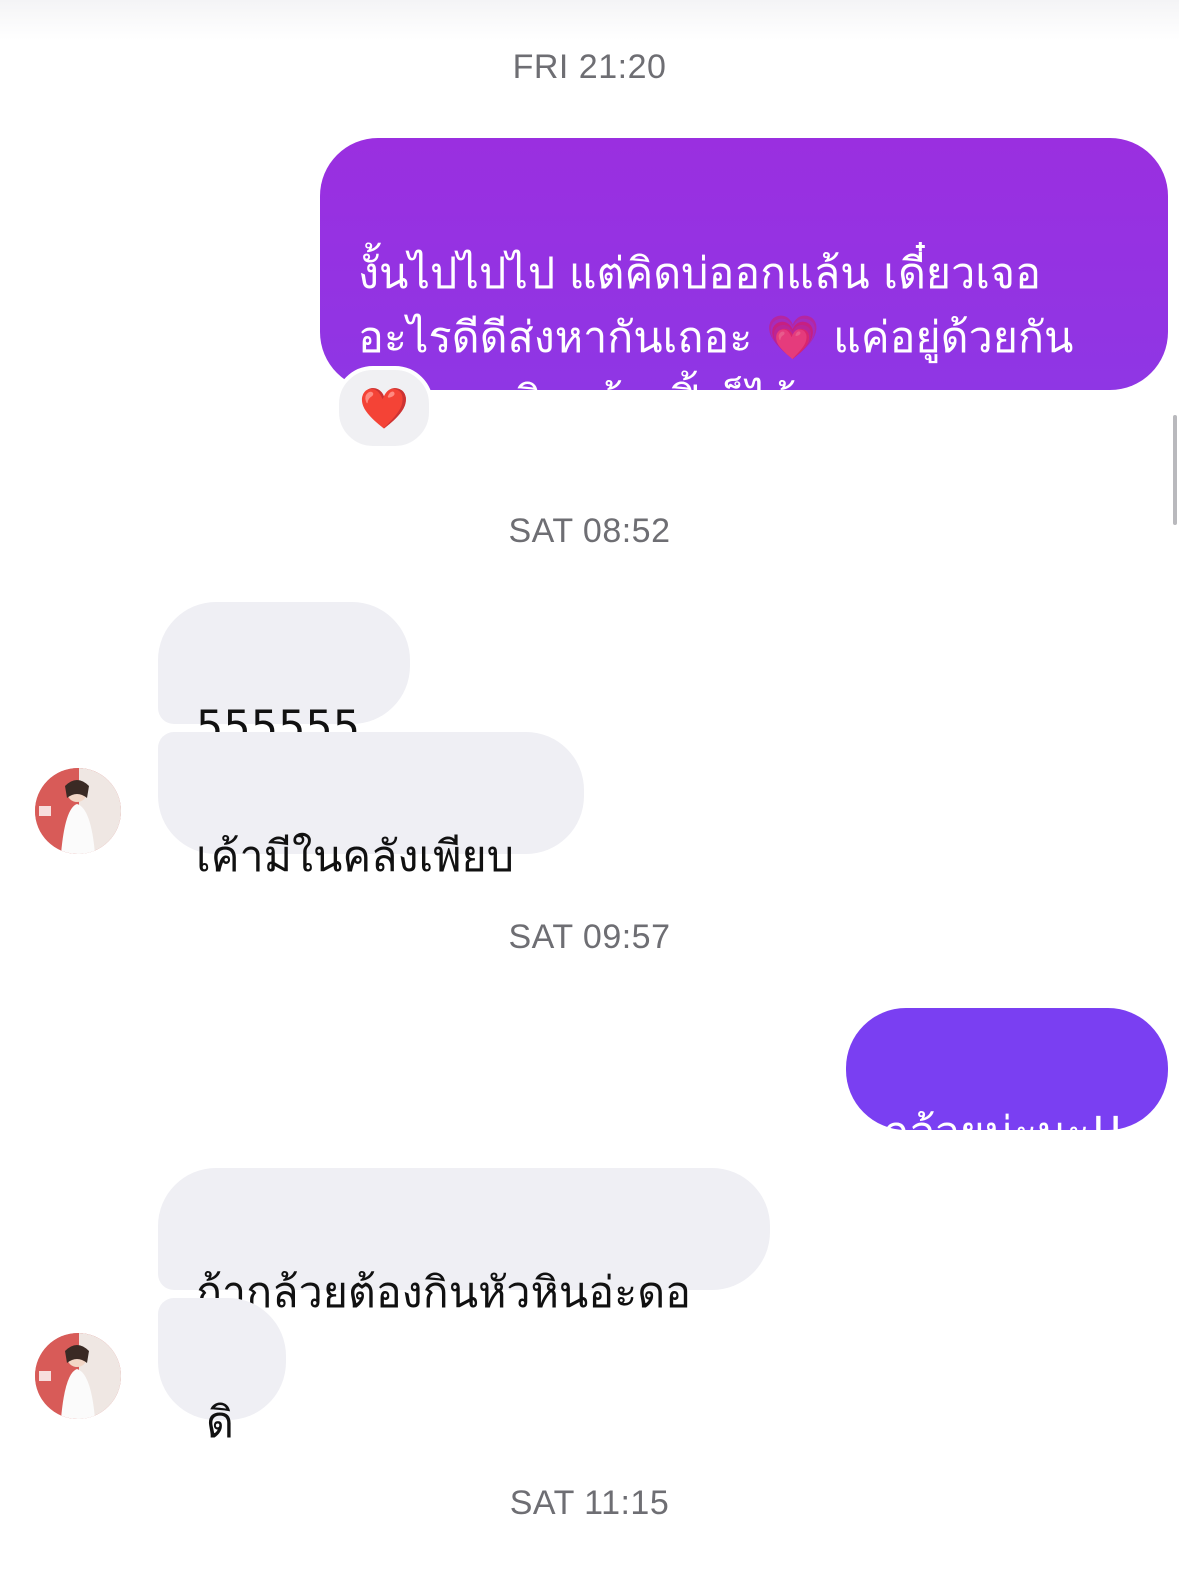  Describe the element at coordinates (1007, 1083) in the screenshot. I see `outgoing-message-bubble: กล้วยน่ะนะ!!` at that location.